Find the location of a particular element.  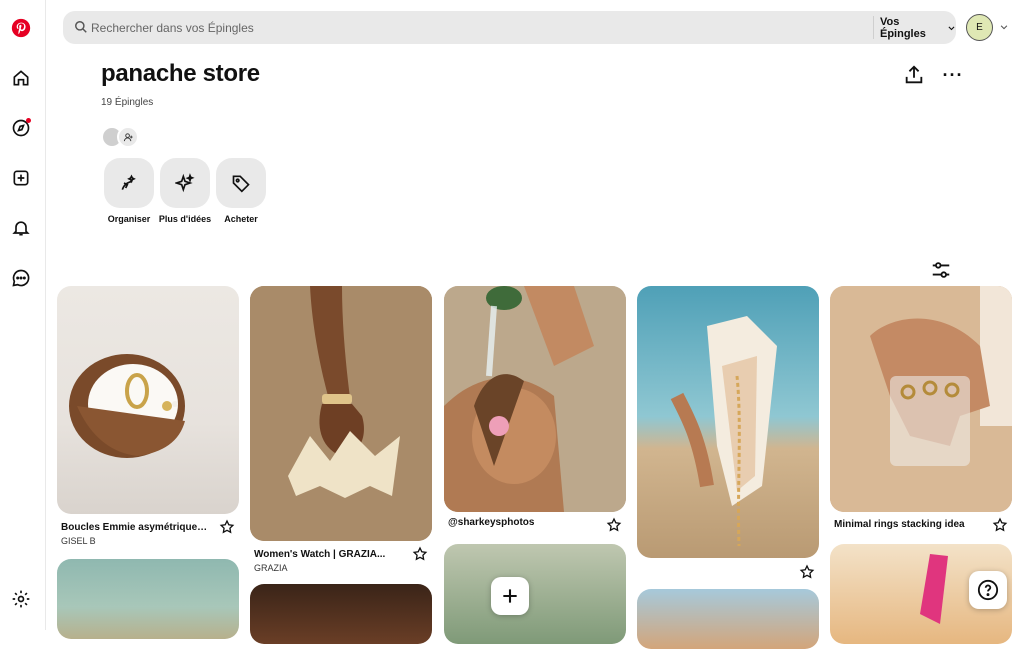

board-title: panache store is located at coordinates (180, 73).